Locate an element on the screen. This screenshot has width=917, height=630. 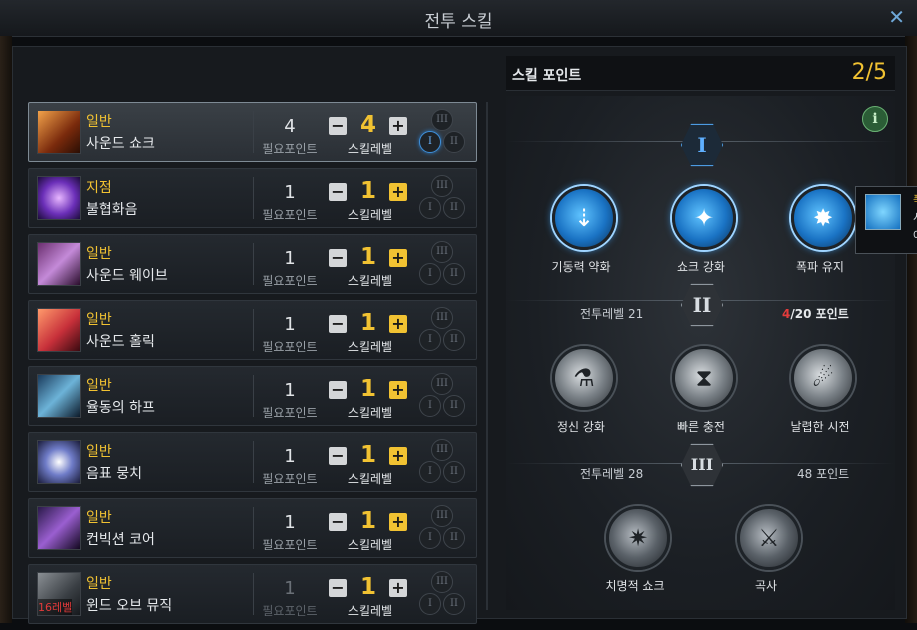
skill-node-shock-enhance: ✦ is located at coordinates (704, 218).